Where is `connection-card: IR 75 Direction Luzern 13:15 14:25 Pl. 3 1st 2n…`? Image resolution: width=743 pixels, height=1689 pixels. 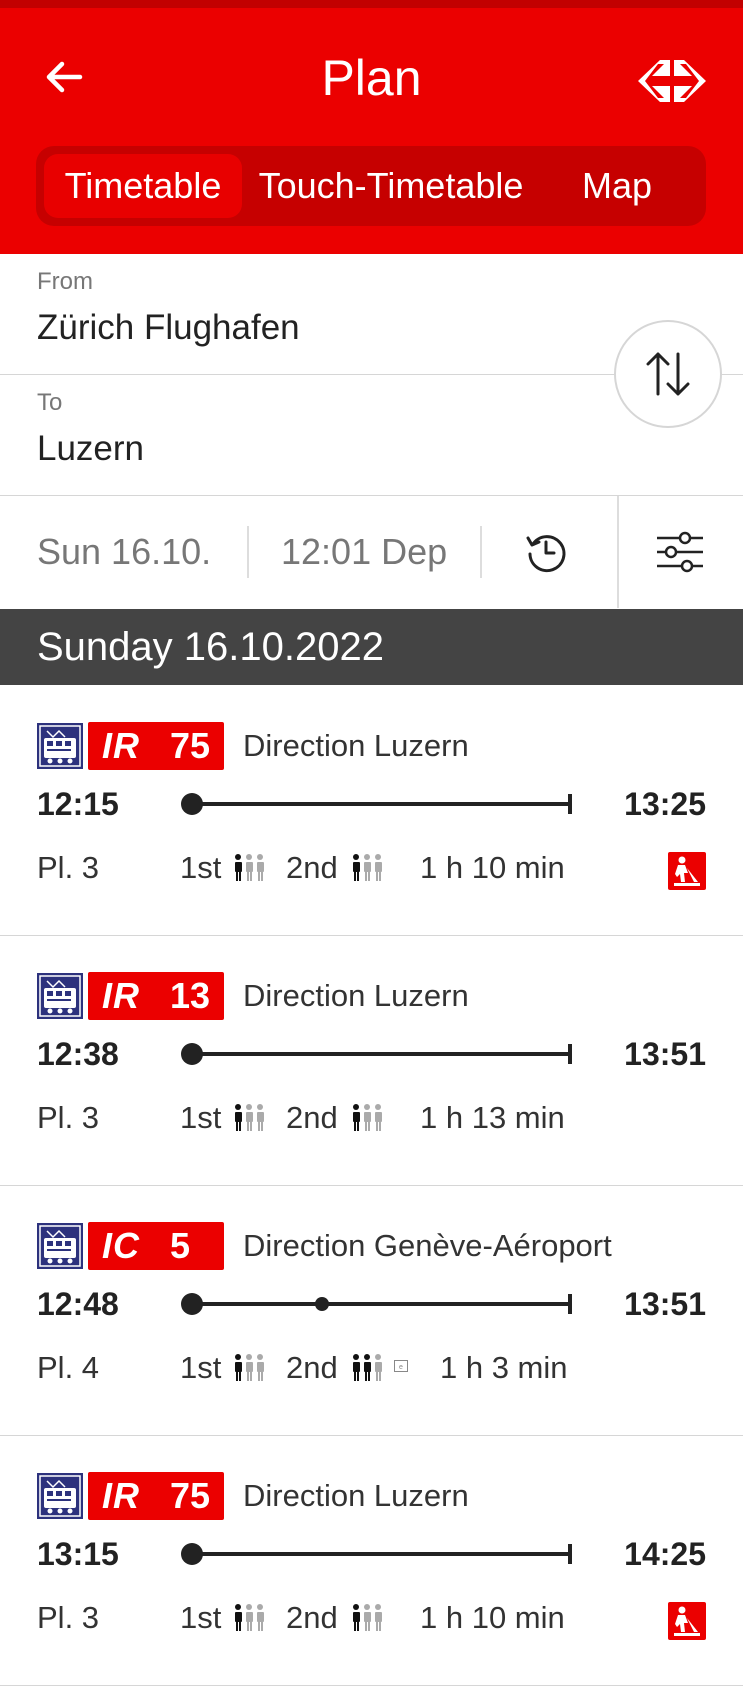 connection-card: IR 75 Direction Luzern 13:15 14:25 Pl. 3 1st 2n… is located at coordinates (371, 1561).